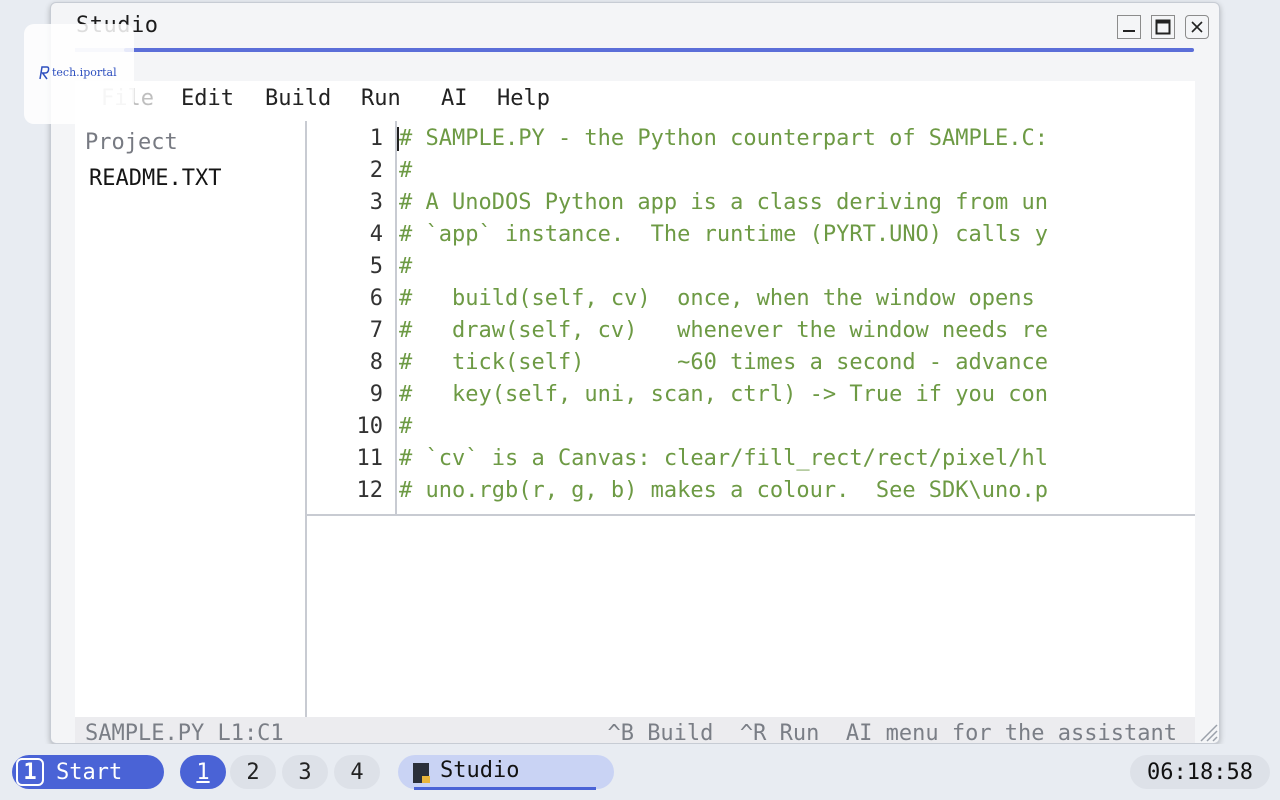  I want to click on task-active-indicator, so click(505, 788).